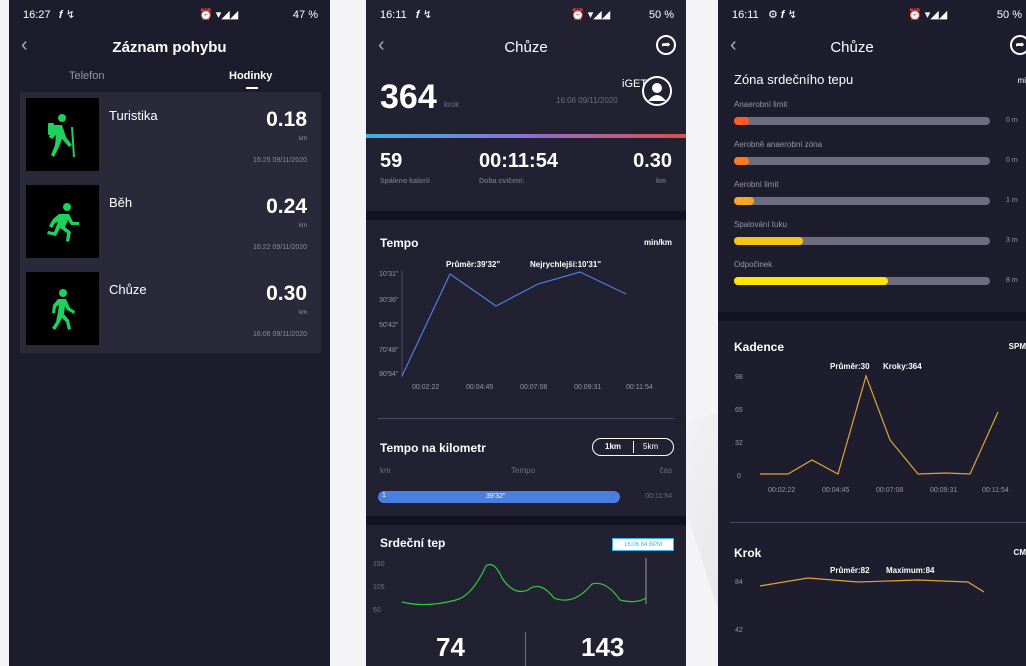 This screenshot has height=666, width=1026. I want to click on toggle-separator, so click(633, 447).